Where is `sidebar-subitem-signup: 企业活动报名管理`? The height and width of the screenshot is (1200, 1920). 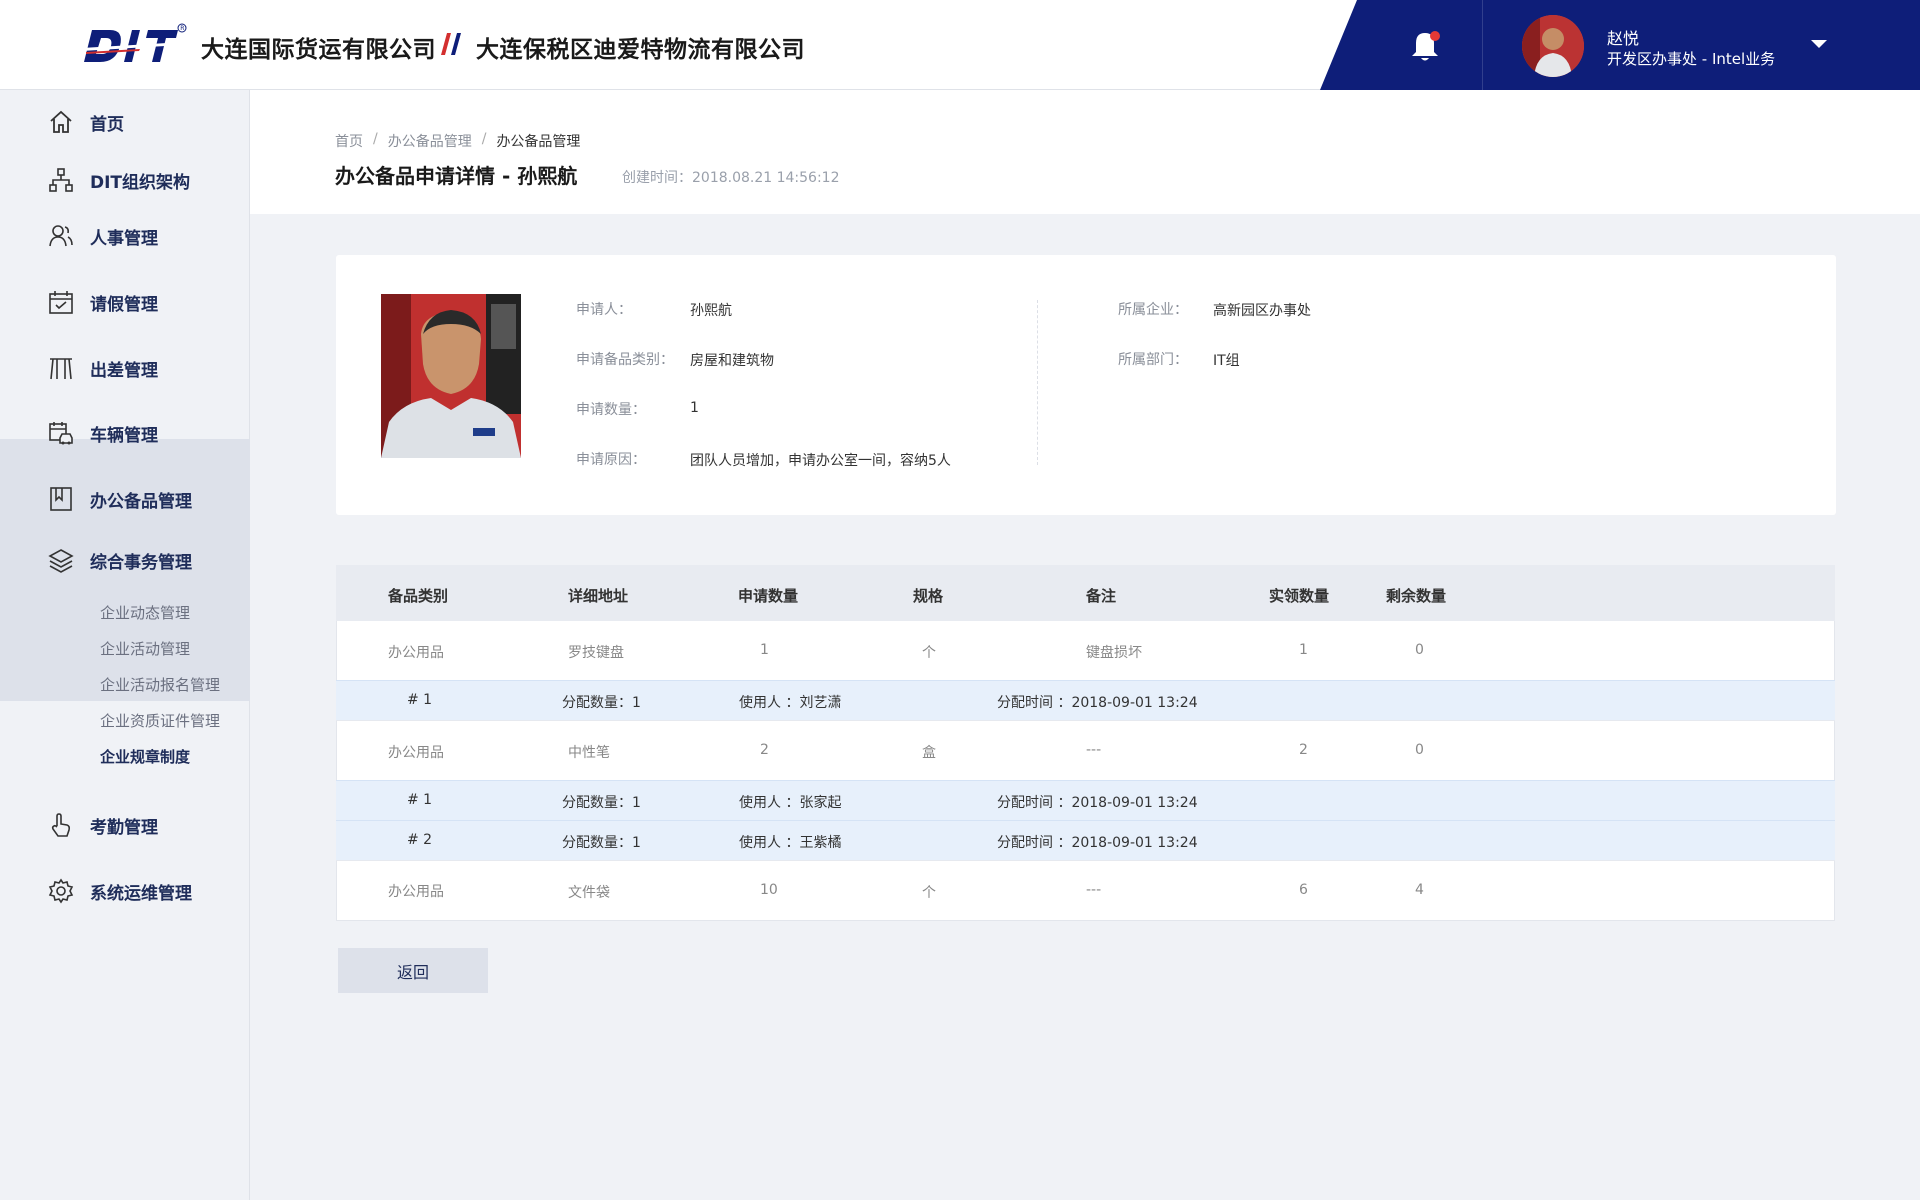
sidebar-subitem-signup: 企业活动报名管理 is located at coordinates (160, 684).